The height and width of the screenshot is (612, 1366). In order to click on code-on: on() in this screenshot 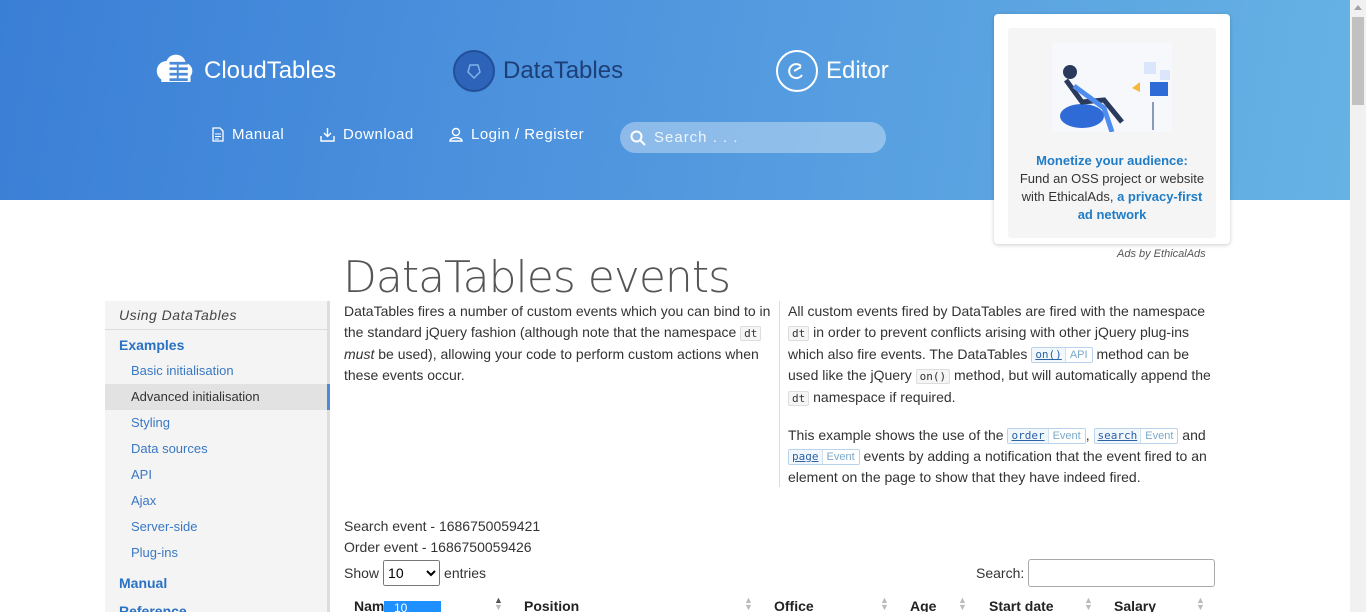, I will do `click(933, 376)`.